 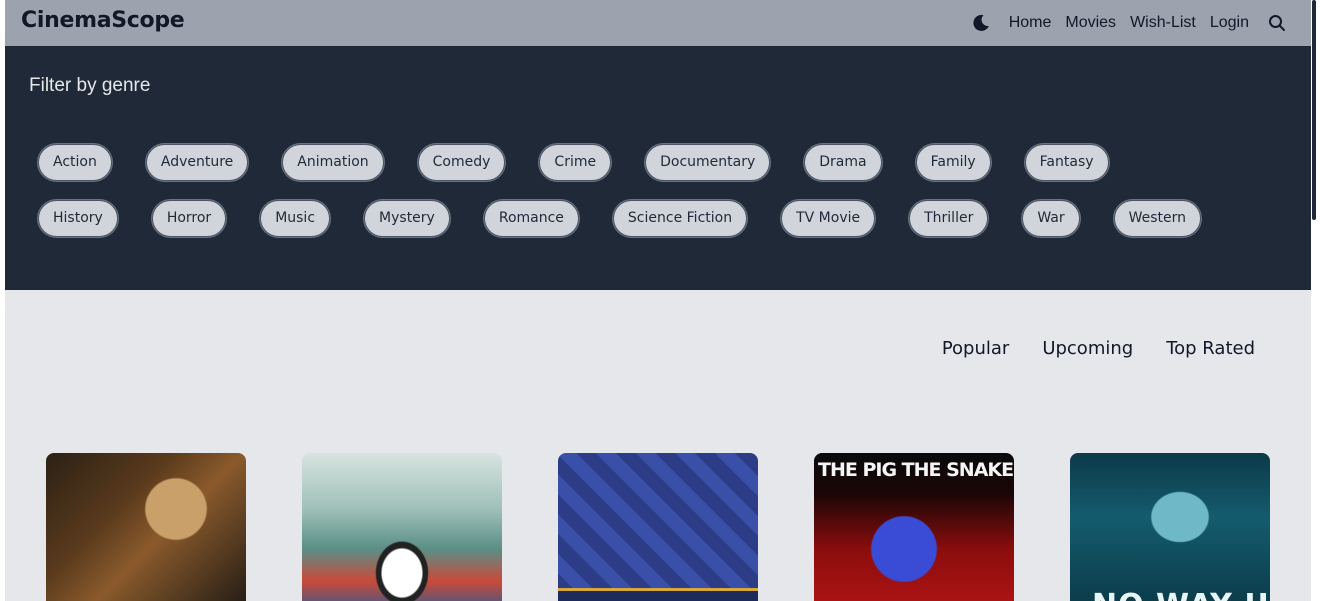 What do you see at coordinates (333, 162) in the screenshot?
I see `genre-chip-animation: Animation` at bounding box center [333, 162].